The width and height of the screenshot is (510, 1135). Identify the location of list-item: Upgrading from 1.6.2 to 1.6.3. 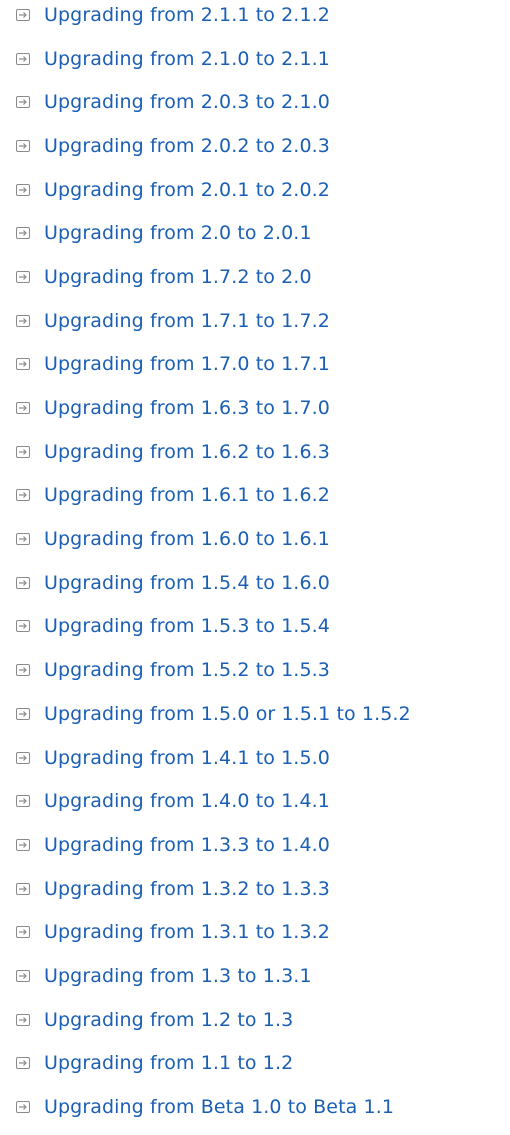
(255, 452).